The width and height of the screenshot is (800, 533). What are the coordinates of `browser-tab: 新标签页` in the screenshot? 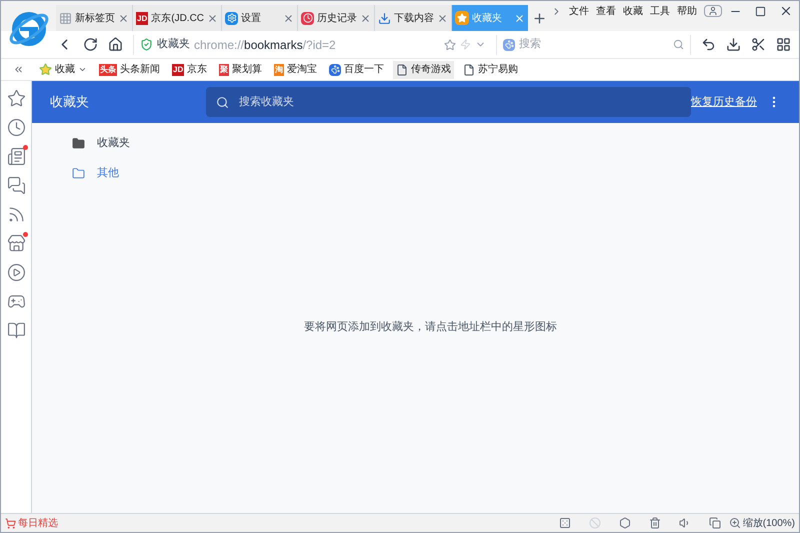 It's located at (94, 18).